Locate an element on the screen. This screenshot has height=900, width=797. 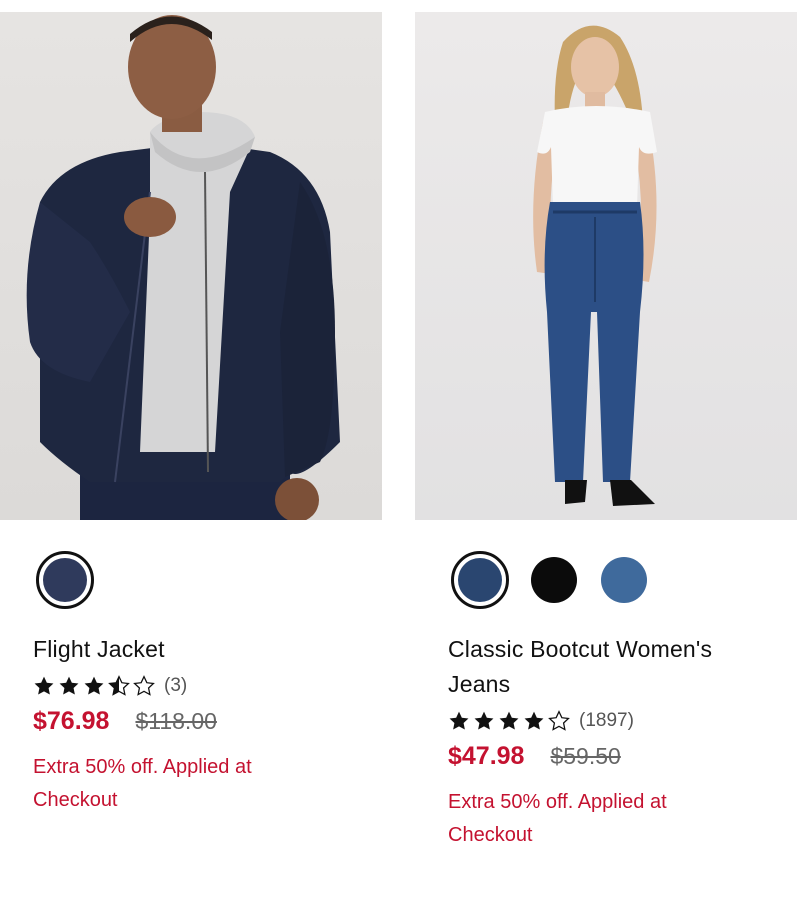
product-rating: (1897) is located at coordinates (619, 721).